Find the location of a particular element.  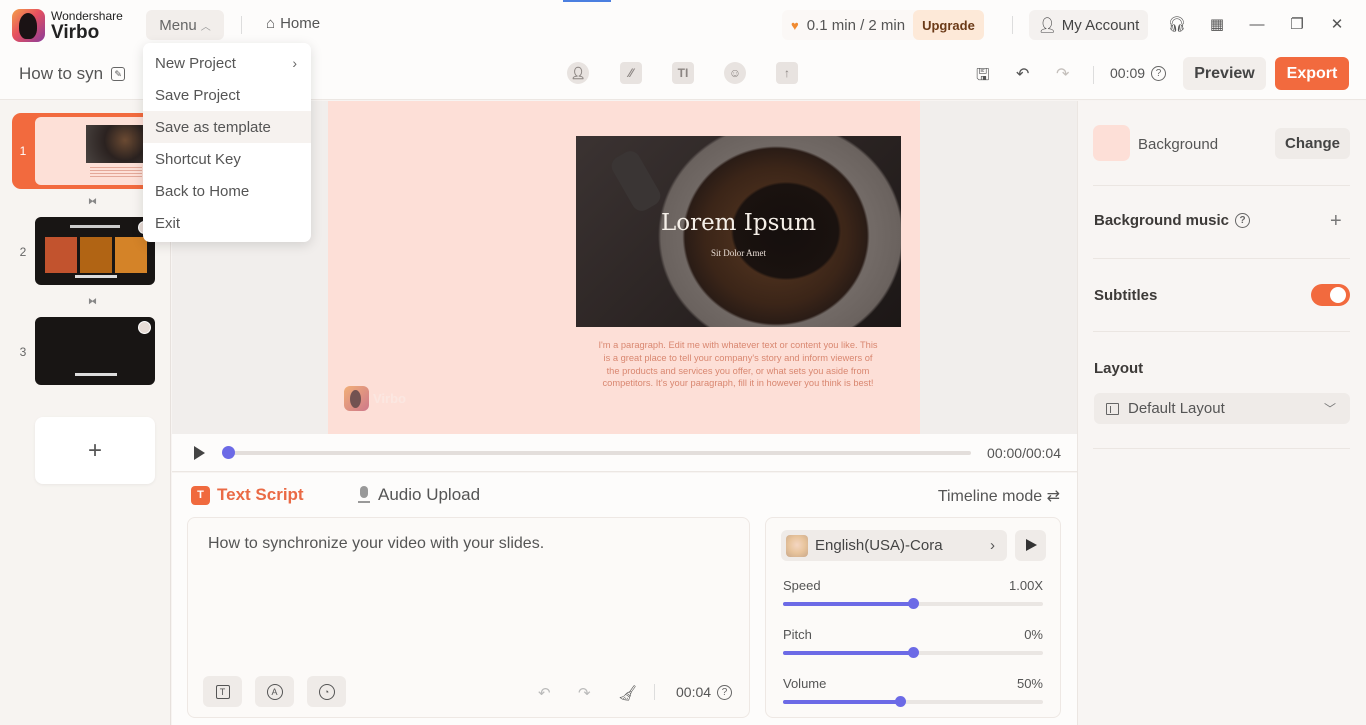

change-background-button: Change is located at coordinates (1312, 143).